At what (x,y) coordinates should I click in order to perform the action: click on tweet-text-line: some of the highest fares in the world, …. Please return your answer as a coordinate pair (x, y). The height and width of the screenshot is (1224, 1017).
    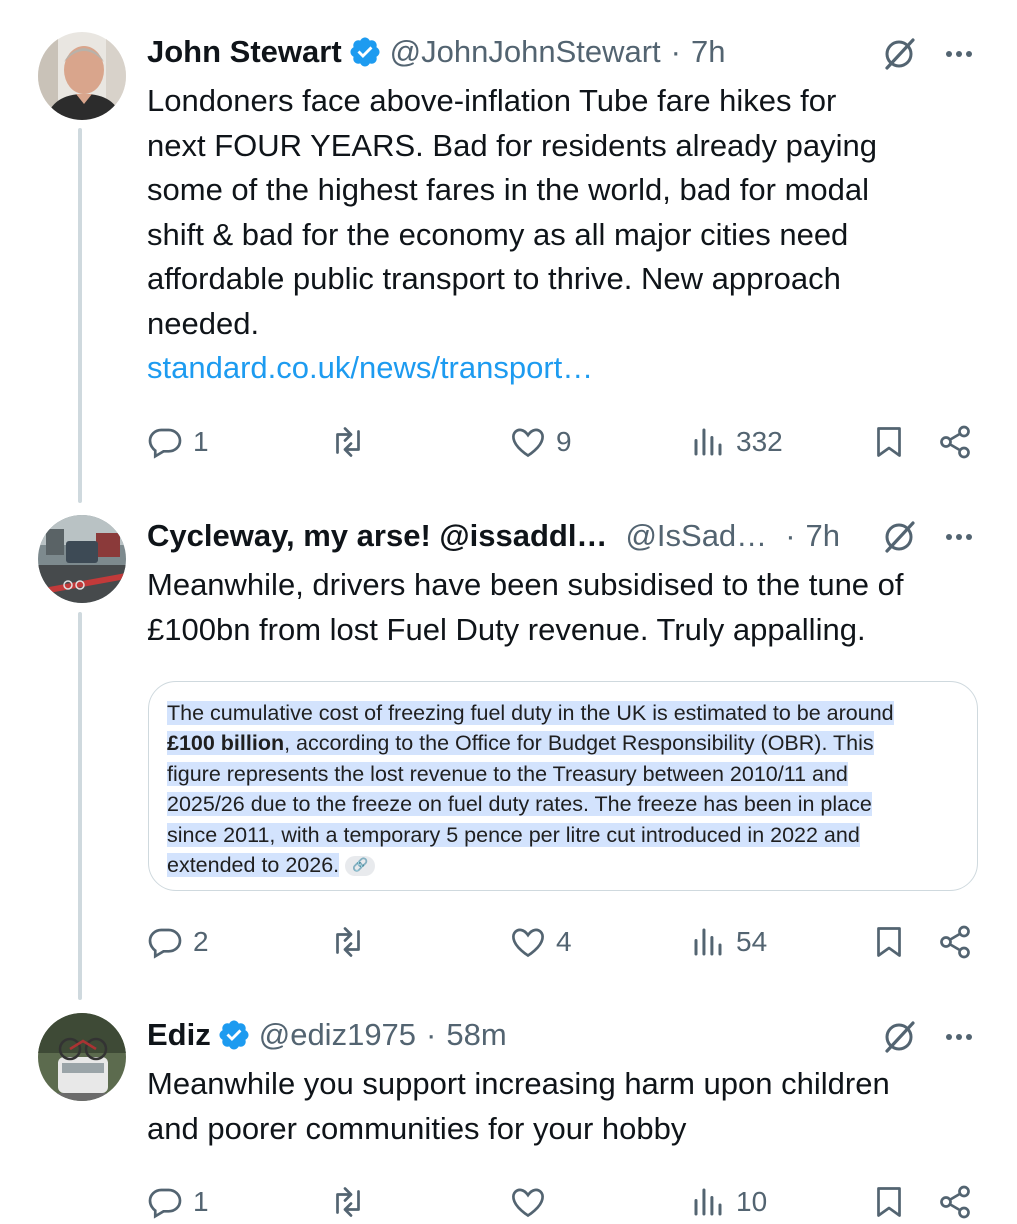
    Looking at the image, I should click on (508, 189).